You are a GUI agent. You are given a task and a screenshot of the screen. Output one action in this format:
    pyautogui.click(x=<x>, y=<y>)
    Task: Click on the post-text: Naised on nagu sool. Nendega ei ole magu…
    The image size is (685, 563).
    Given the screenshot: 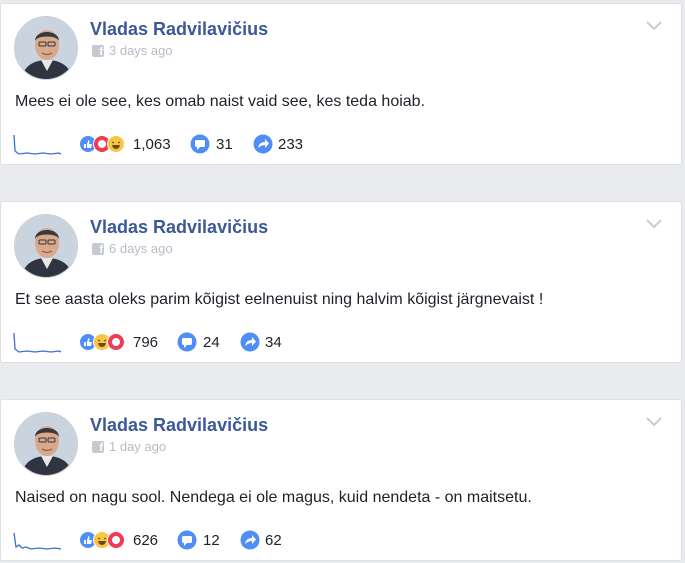 What is the action you would take?
    pyautogui.click(x=273, y=497)
    